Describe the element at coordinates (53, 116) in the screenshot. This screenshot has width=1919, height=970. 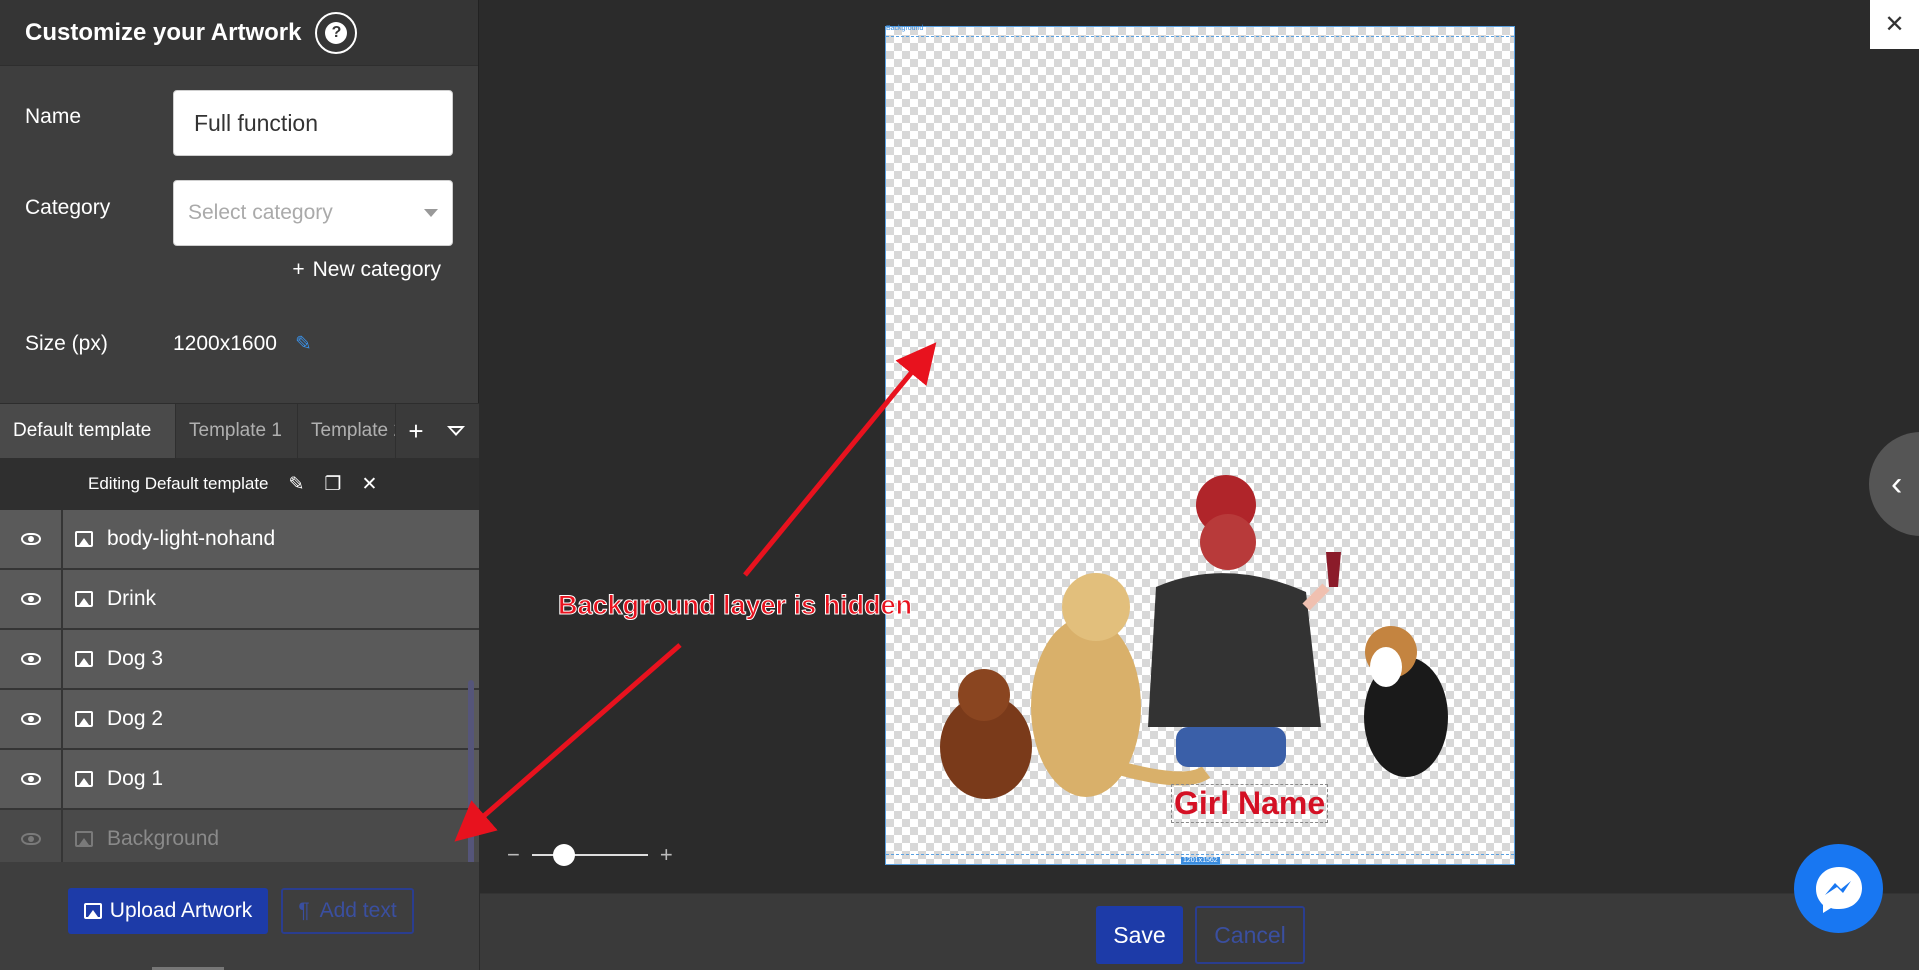
I see `name-label: Name` at that location.